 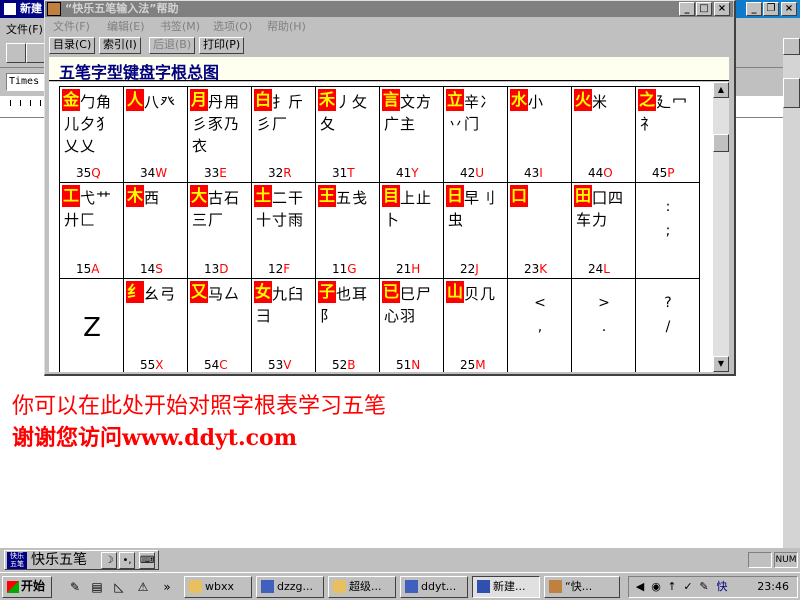 What do you see at coordinates (153, 173) in the screenshot?
I see `key-code: 34W` at bounding box center [153, 173].